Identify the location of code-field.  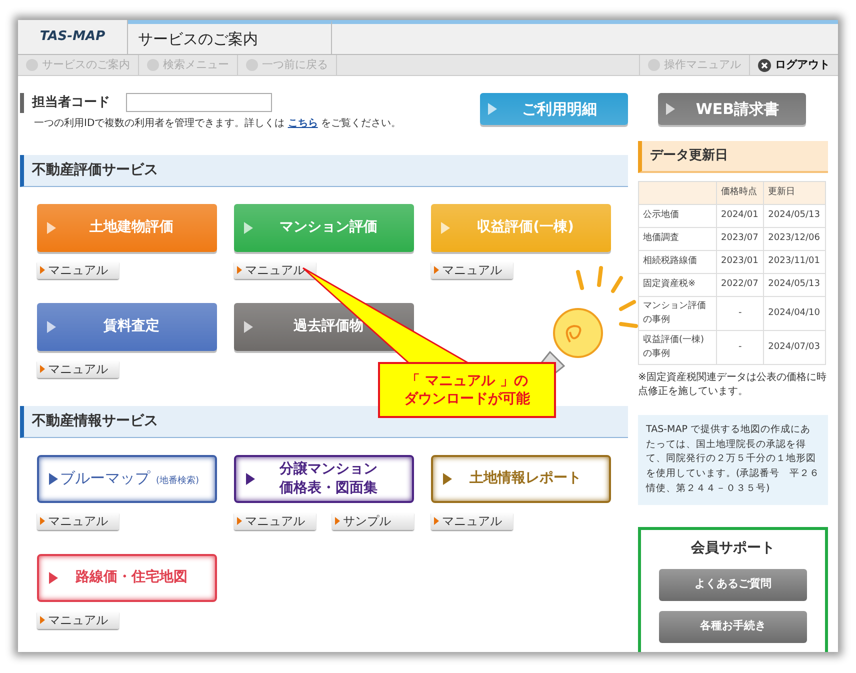
(199, 102).